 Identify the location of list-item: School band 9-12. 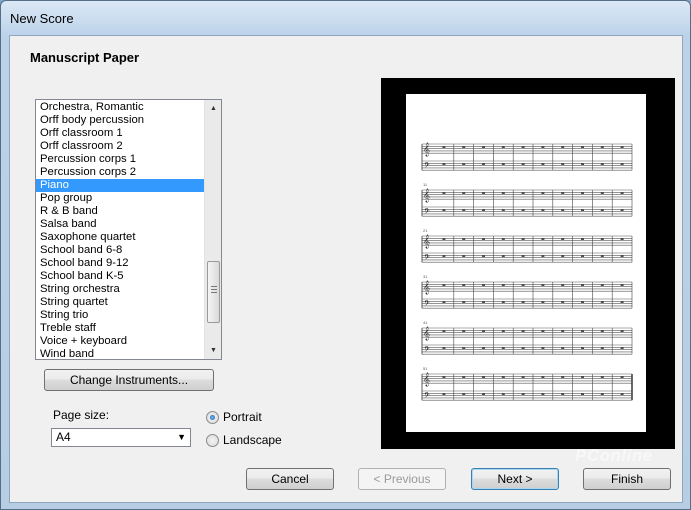
(120, 263).